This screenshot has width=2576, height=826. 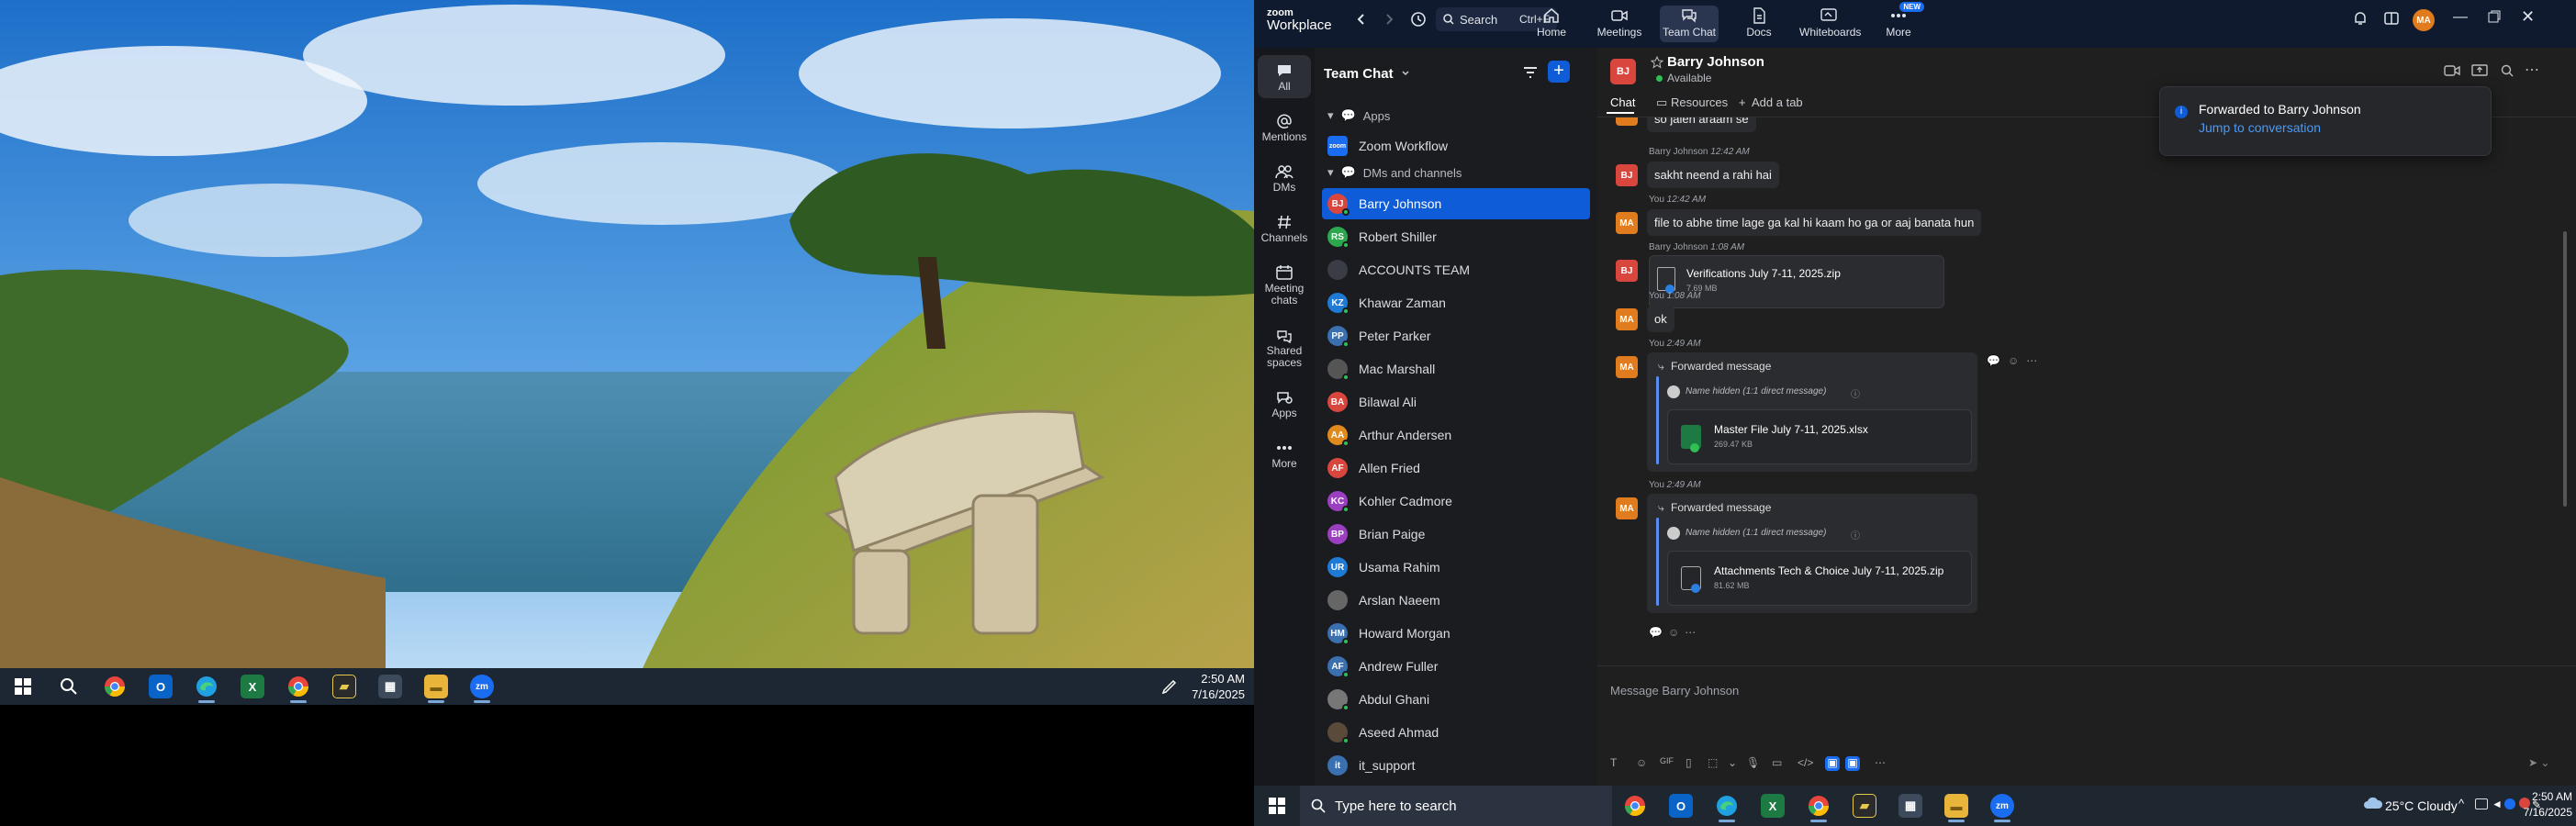 What do you see at coordinates (1456, 468) in the screenshot?
I see `contact-allen-fried: AF Allen Fried` at bounding box center [1456, 468].